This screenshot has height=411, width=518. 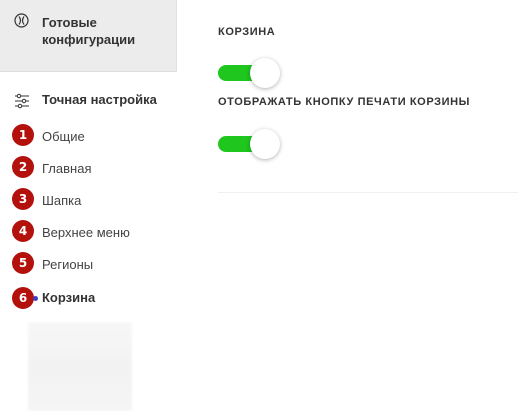 I want to click on menu-item-regions: 5 Регионы, so click(x=88, y=265).